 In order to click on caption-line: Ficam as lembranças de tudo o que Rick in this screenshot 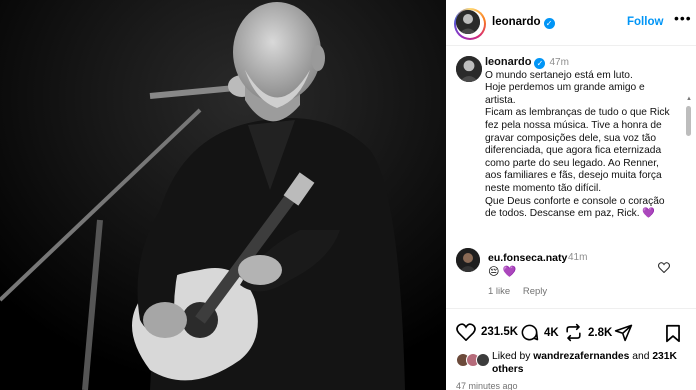, I will do `click(577, 113)`.